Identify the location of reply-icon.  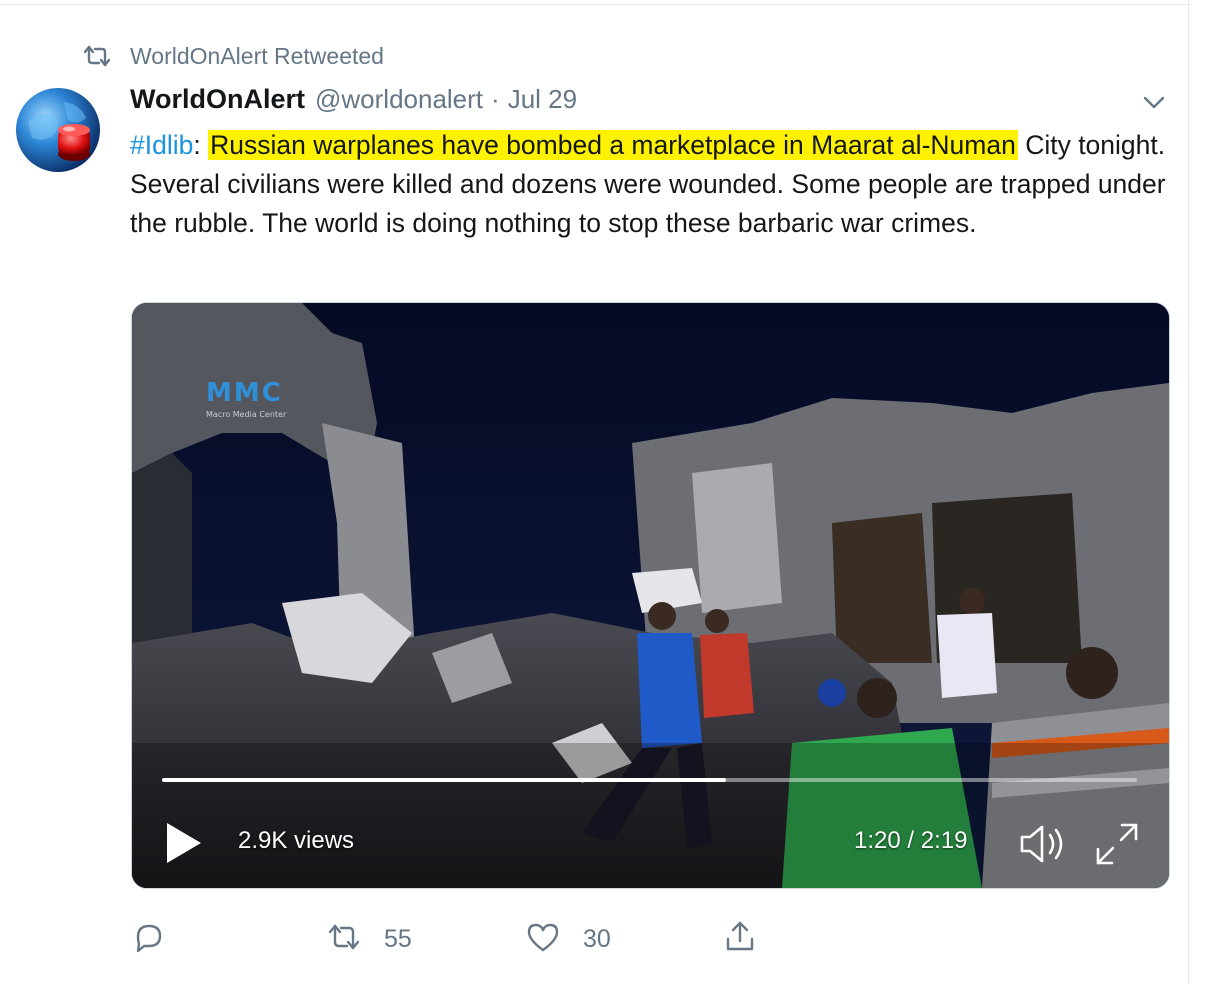
(148, 939).